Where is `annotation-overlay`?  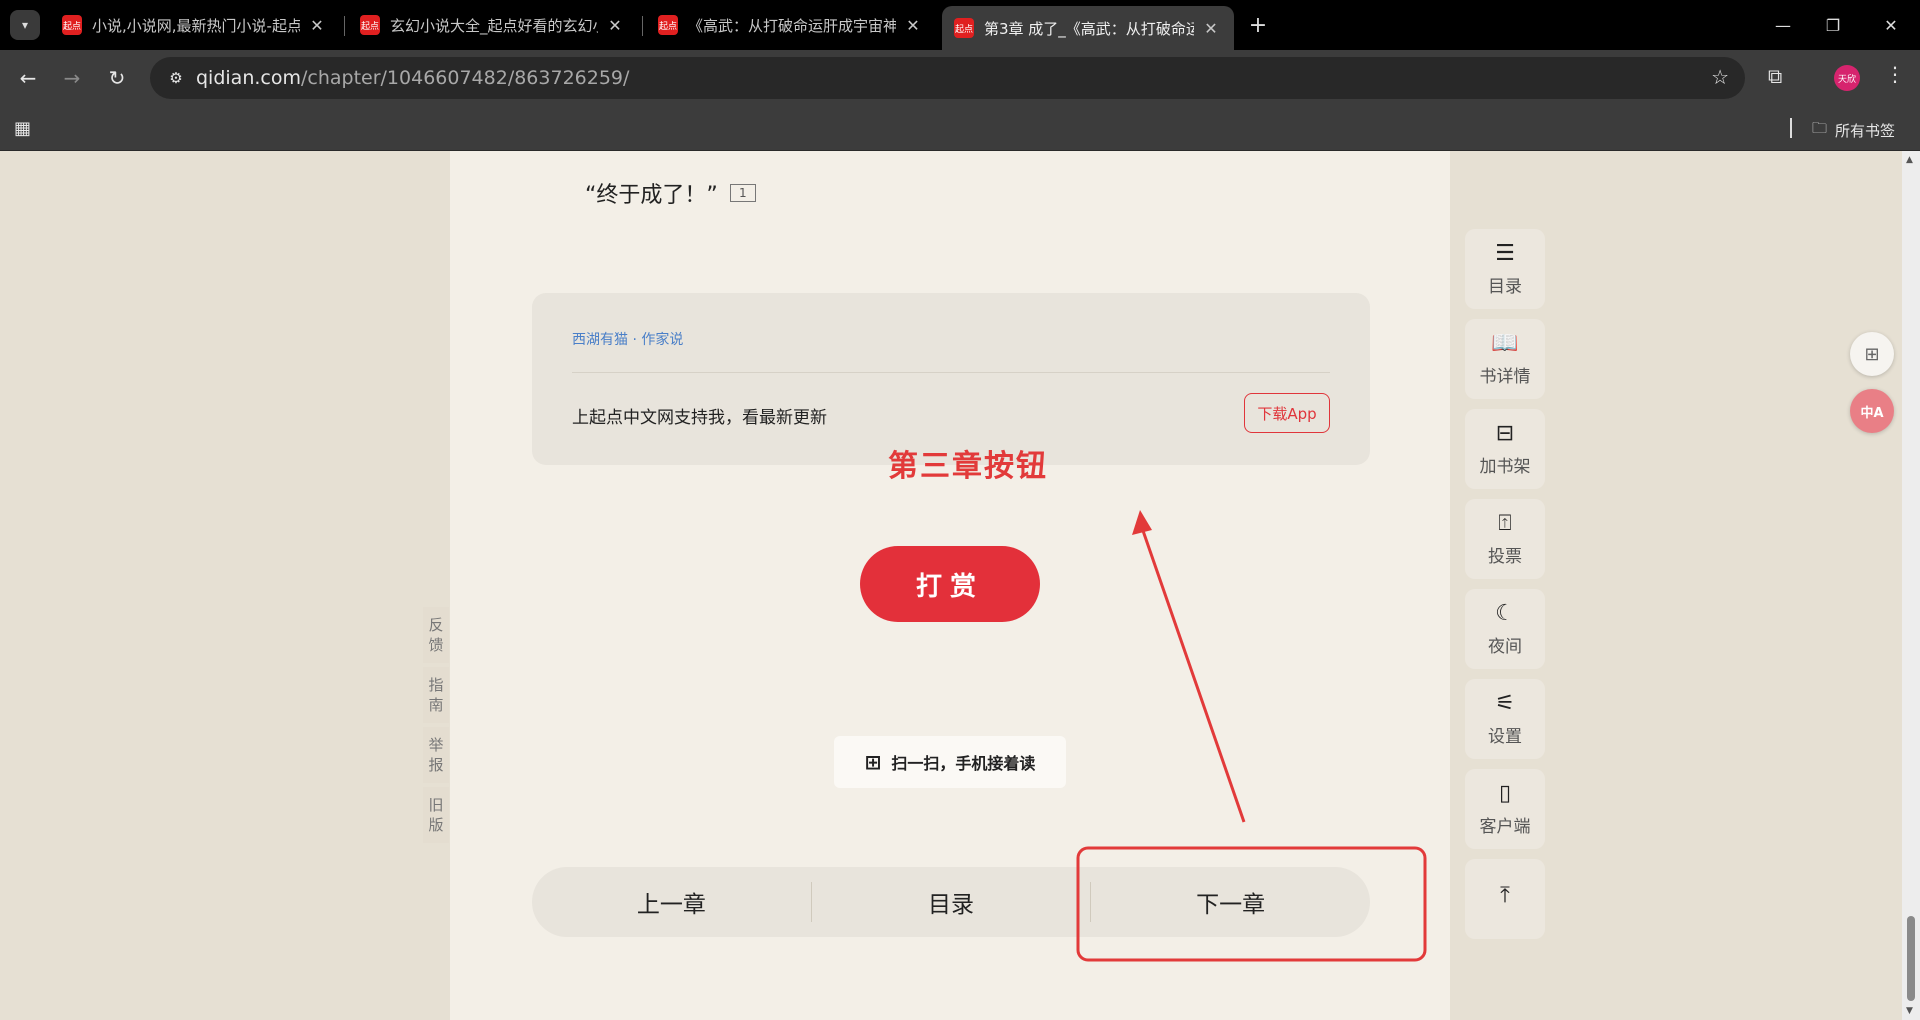
annotation-overlay is located at coordinates (1251, 736).